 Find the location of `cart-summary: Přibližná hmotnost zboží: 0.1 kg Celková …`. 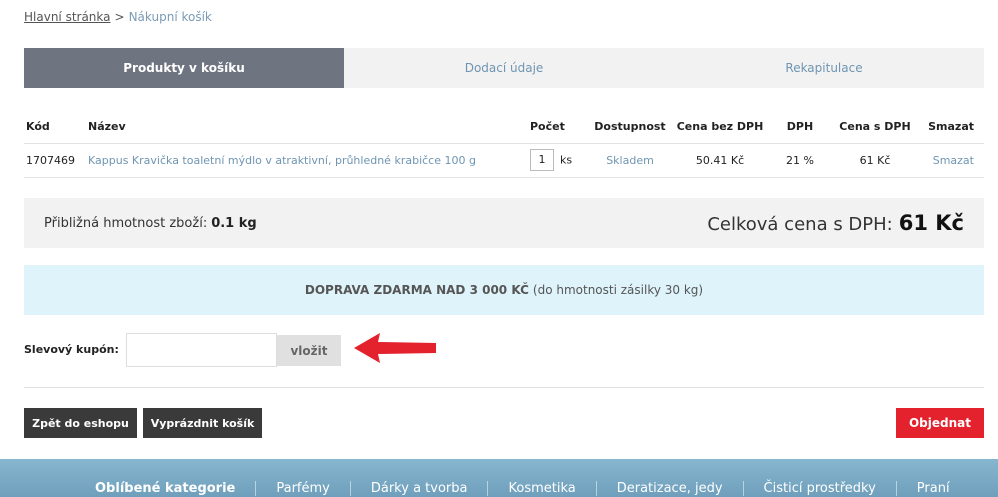

cart-summary: Přibližná hmotnost zboží: 0.1 kg Celková … is located at coordinates (504, 223).